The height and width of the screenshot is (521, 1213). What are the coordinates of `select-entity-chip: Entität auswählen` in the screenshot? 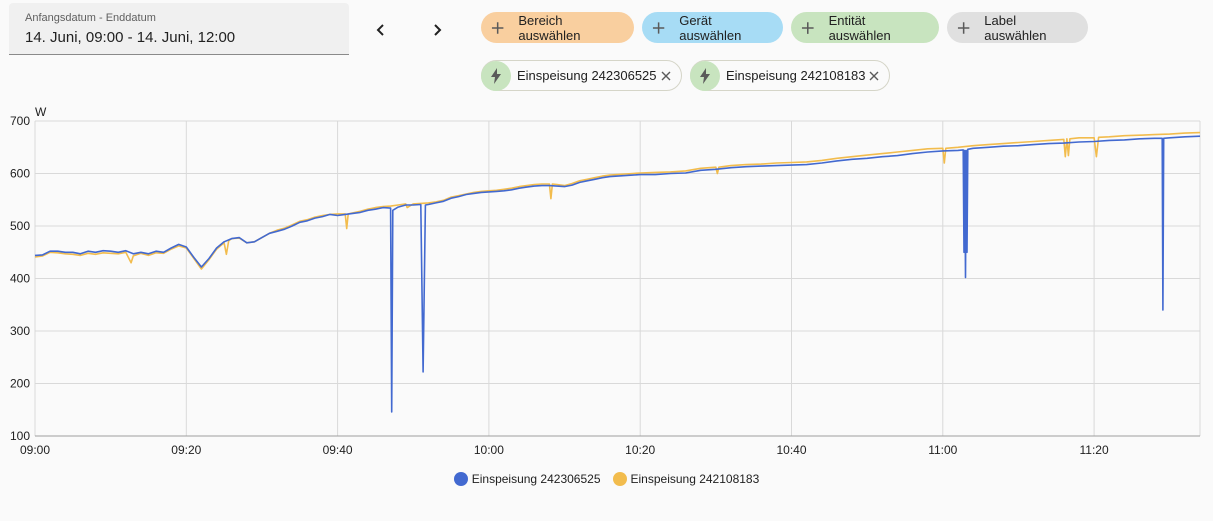 It's located at (865, 27).